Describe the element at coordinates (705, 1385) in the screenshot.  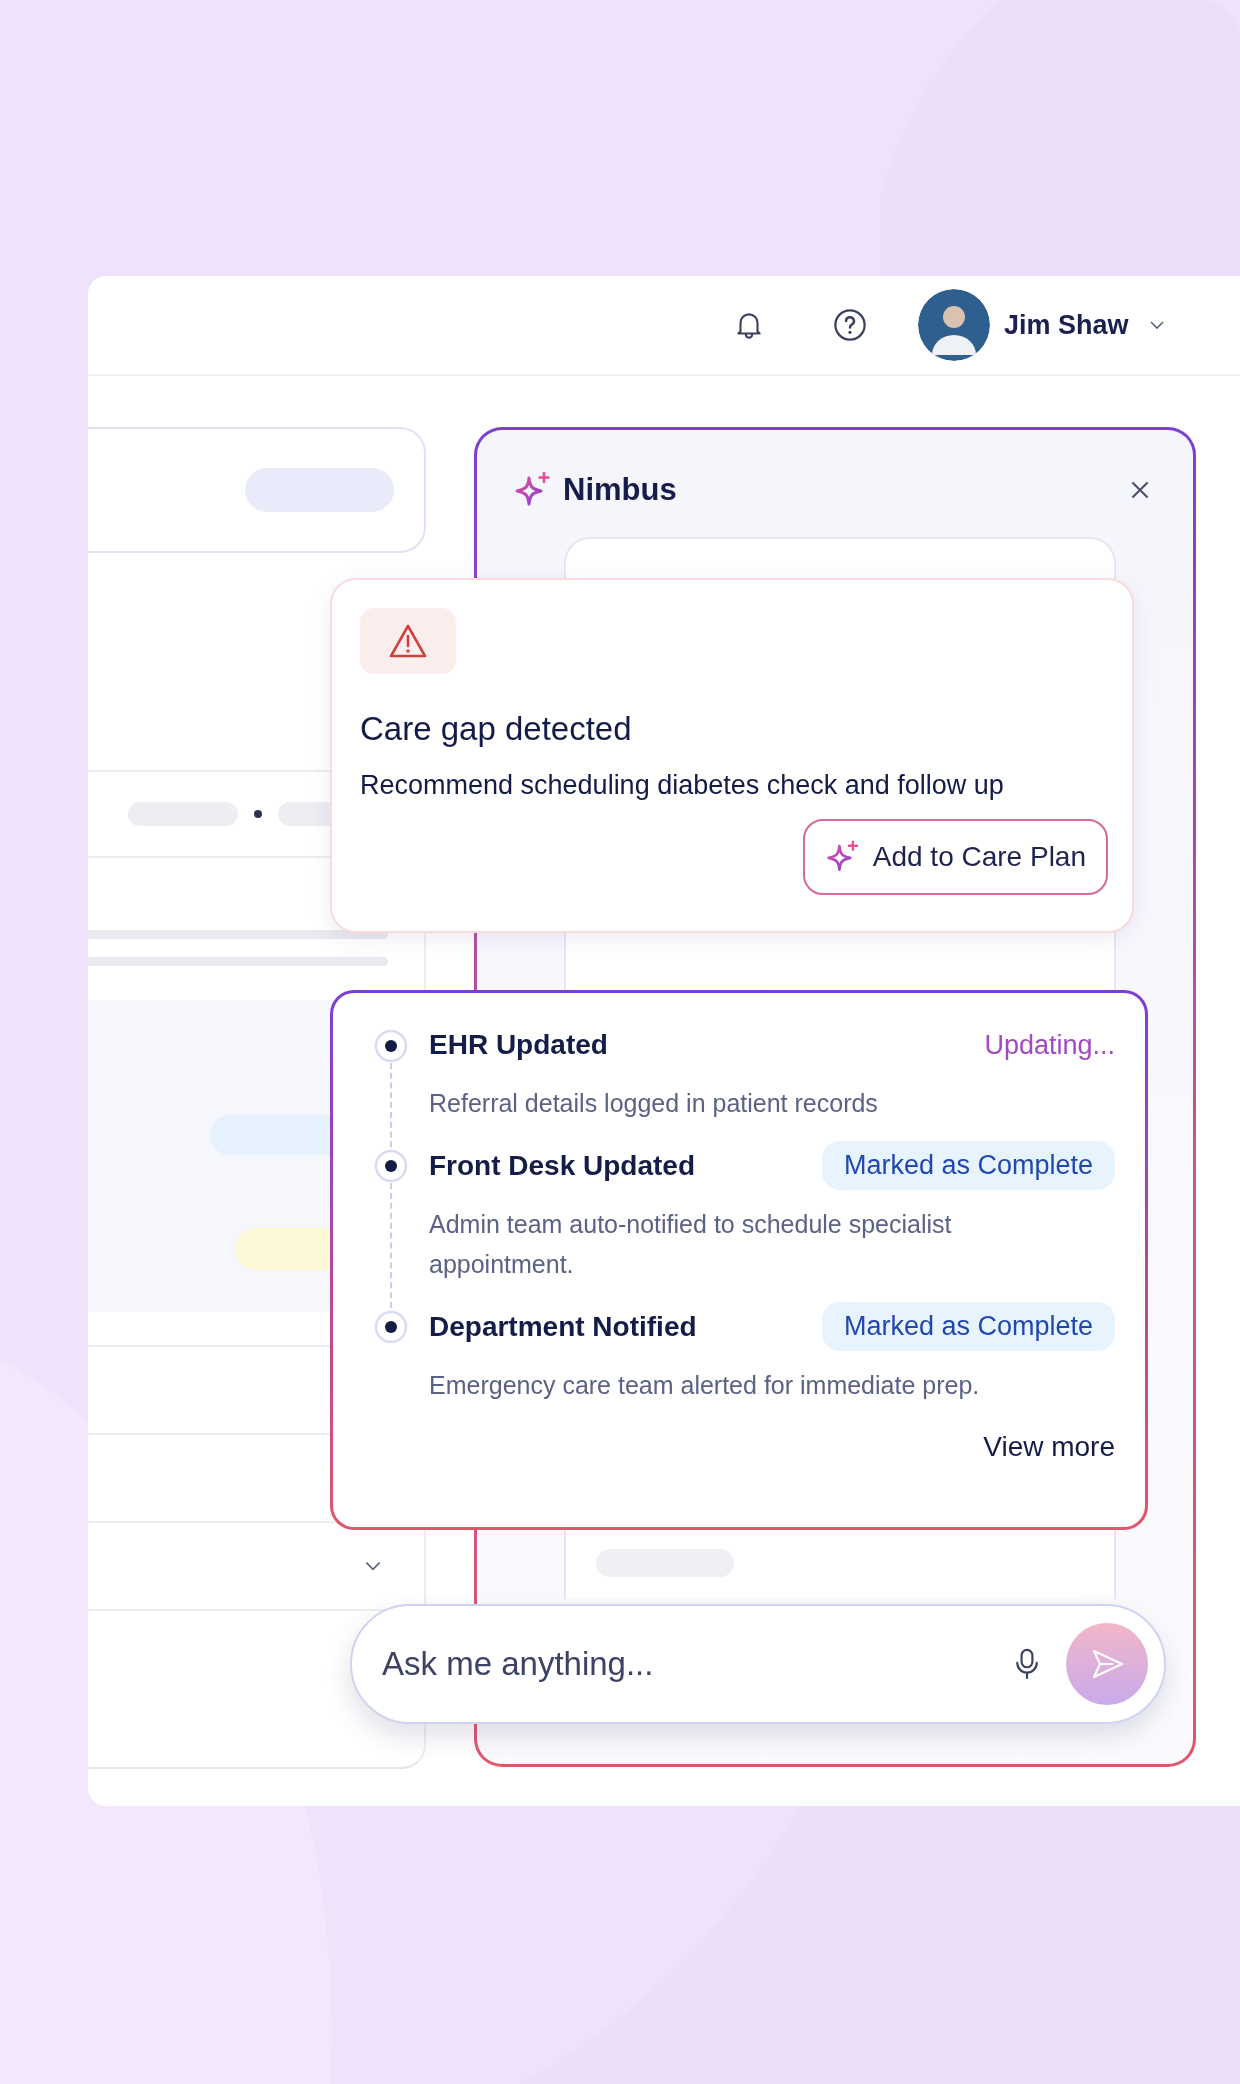
I see `step-description: Emergency care team alerted for immediate prep.` at that location.